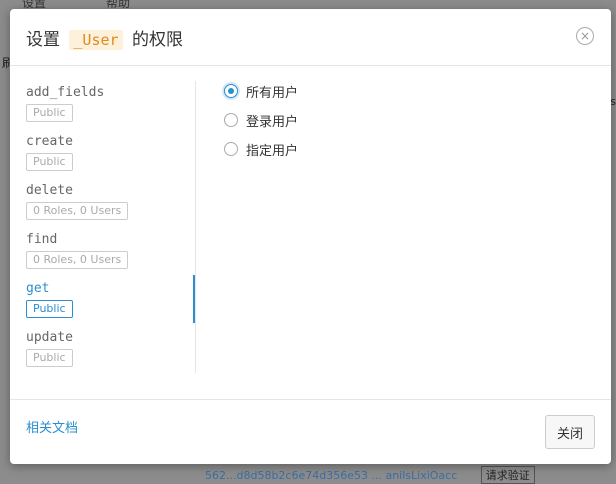  What do you see at coordinates (43, 40) in the screenshot?
I see `title-prefix: 设置` at bounding box center [43, 40].